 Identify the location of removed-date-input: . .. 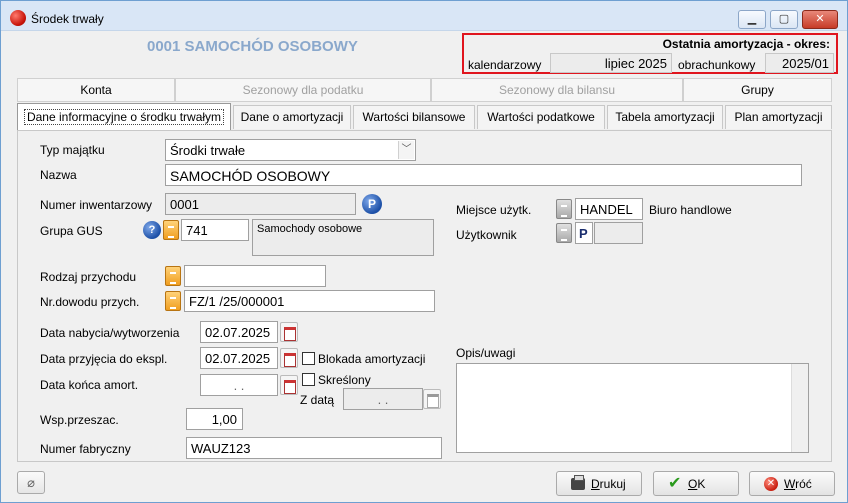
(383, 399).